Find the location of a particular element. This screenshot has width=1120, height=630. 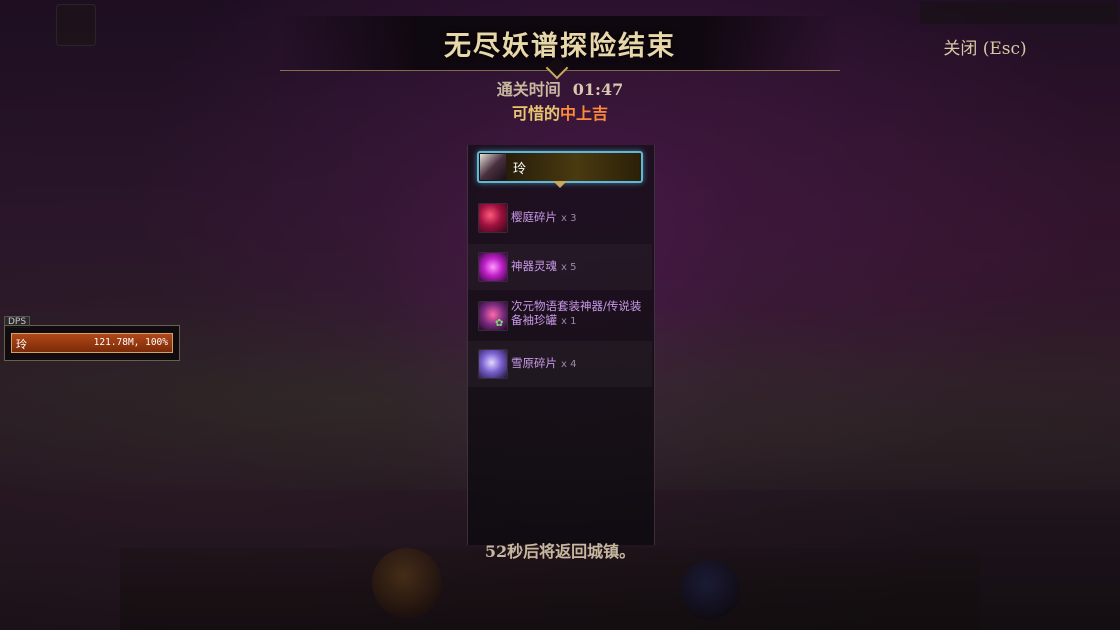

reward-item: 神器灵魂 x 5 is located at coordinates (560, 267).